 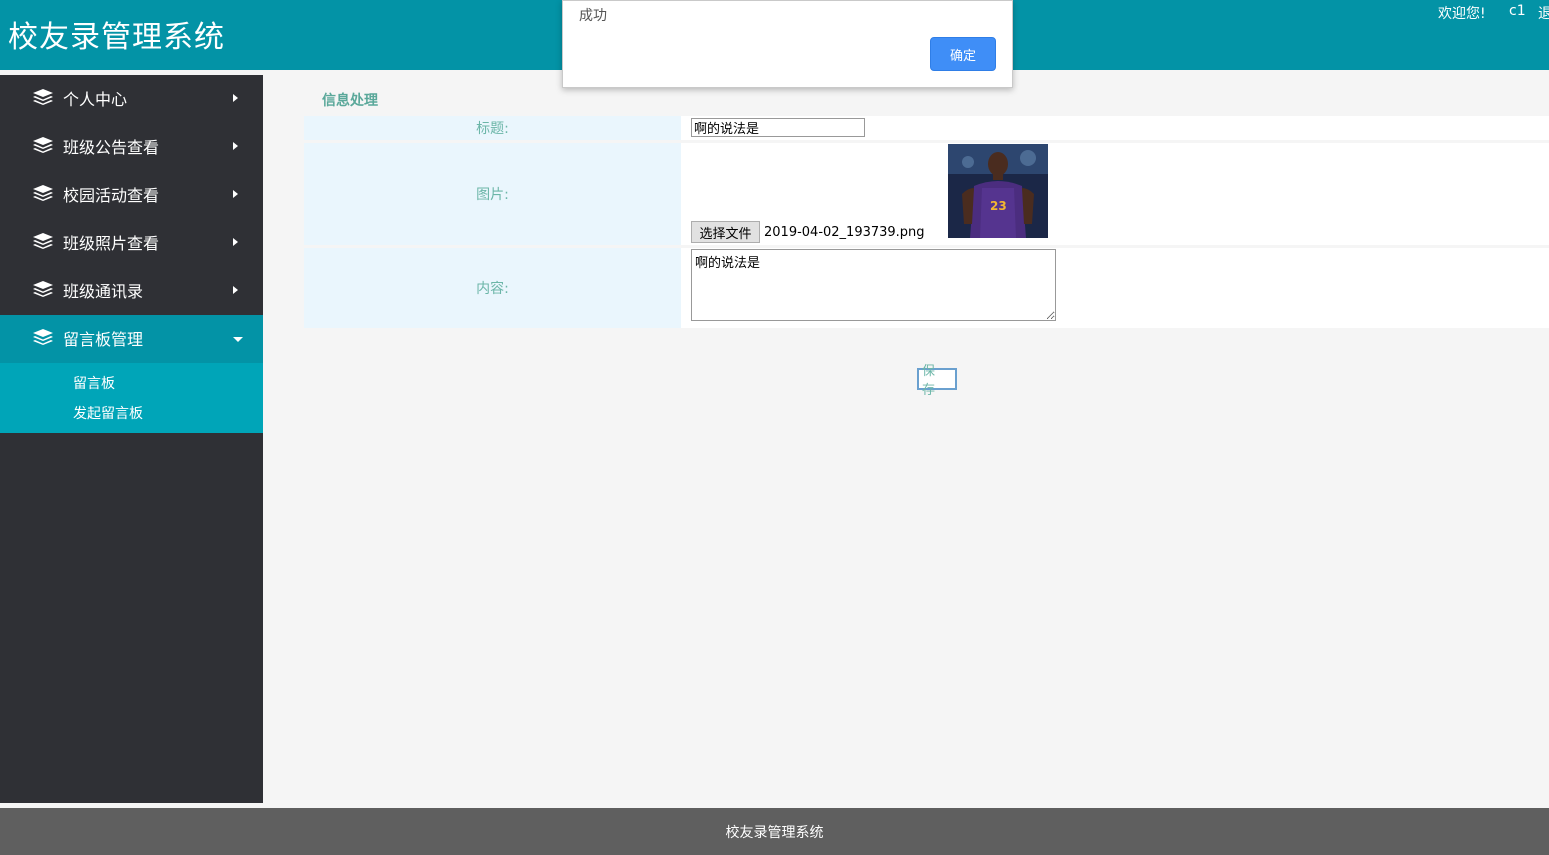 I want to click on form-row-title: 标题:, so click(x=926, y=128).